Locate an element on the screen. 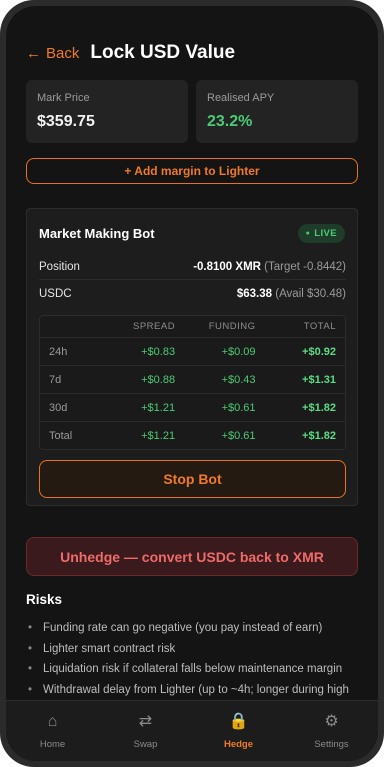 This screenshot has height=767, width=384. spread-header: SPREAD is located at coordinates (154, 326).